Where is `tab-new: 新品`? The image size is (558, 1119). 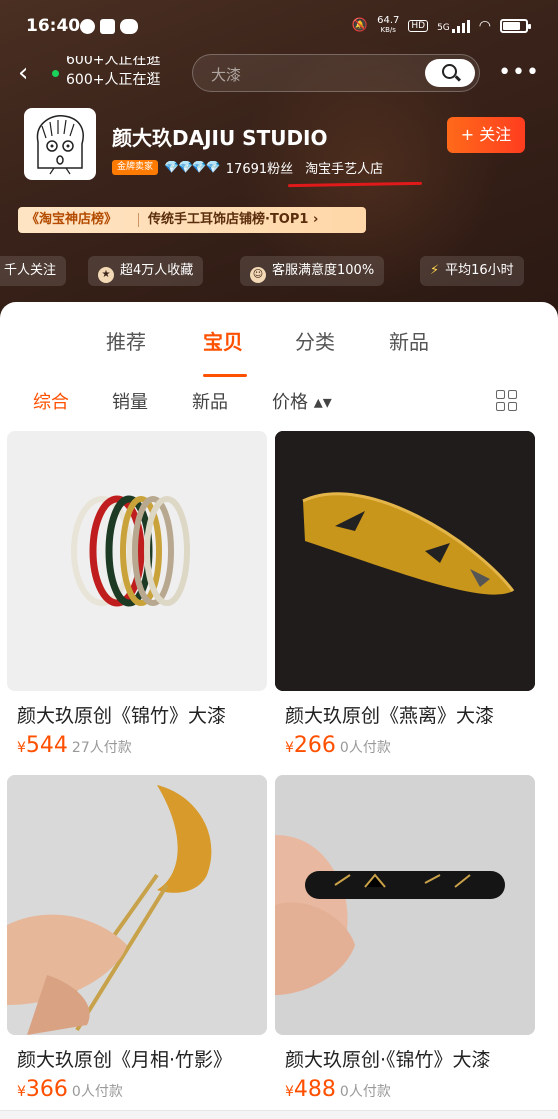 tab-new: 新品 is located at coordinates (409, 340).